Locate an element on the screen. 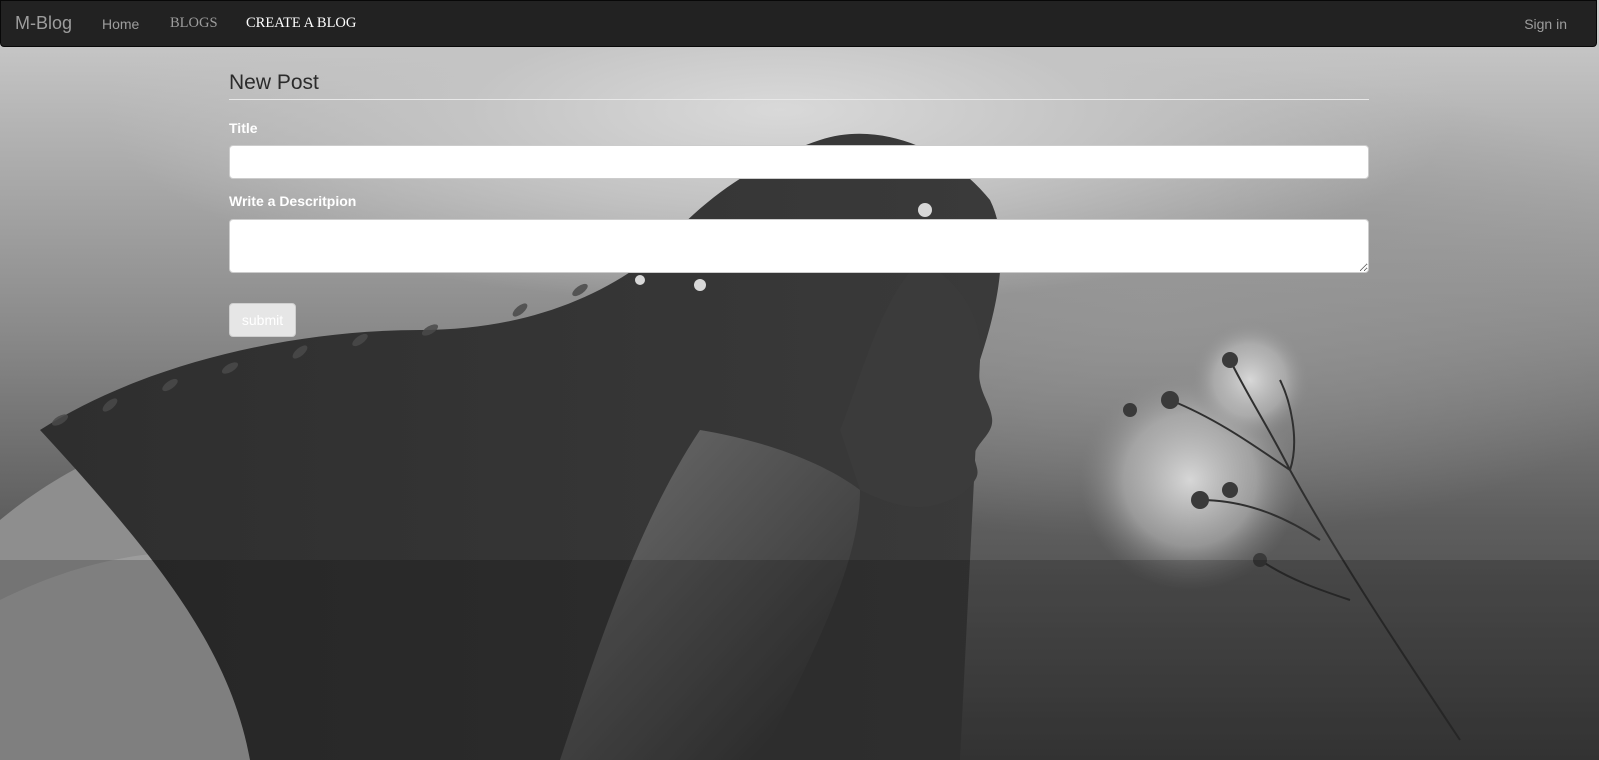 The image size is (1599, 760). nav-blogs-link: BLOGS is located at coordinates (194, 23).